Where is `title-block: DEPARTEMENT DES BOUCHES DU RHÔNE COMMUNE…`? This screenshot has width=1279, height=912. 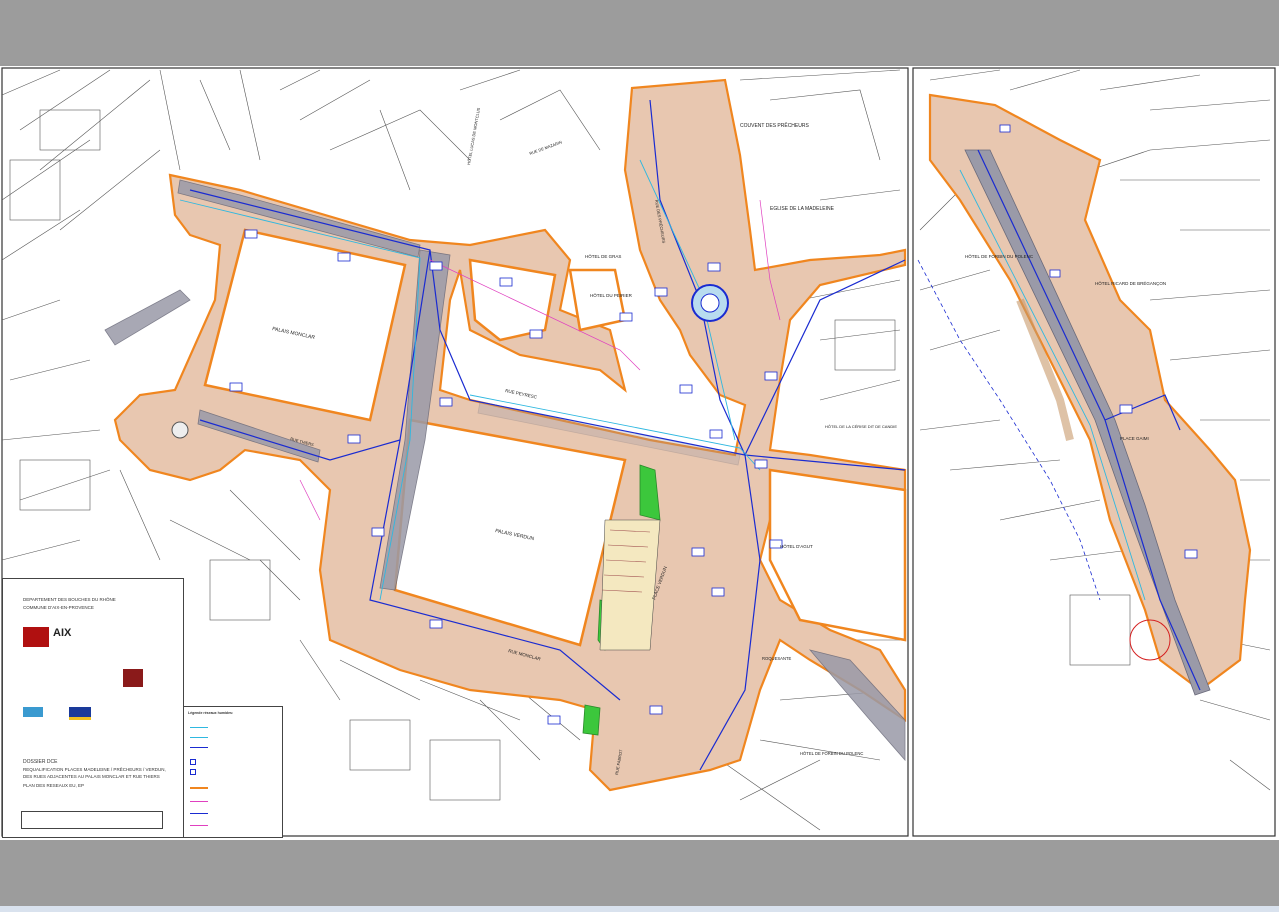
title-block: DEPARTEMENT DES BOUCHES DU RHÔNE COMMUNE… is located at coordinates (93, 708).